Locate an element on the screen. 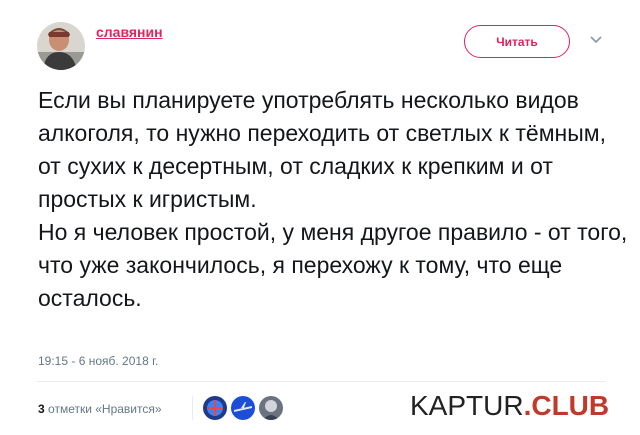 The height and width of the screenshot is (435, 640). watermark-part1: KAPTUR is located at coordinates (467, 405).